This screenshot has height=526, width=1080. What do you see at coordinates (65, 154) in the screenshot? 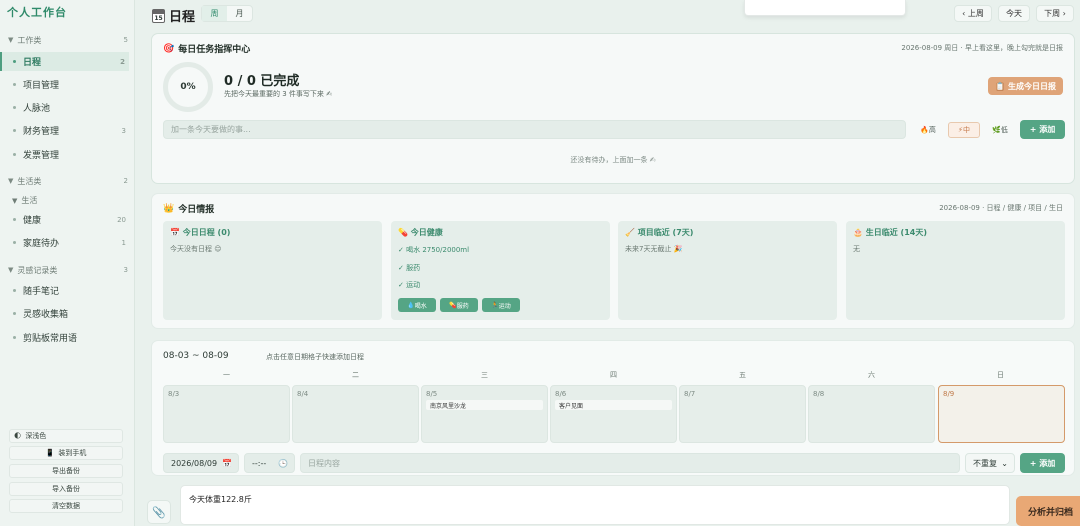
I see `sidebar-item-invoices: 发票管理` at bounding box center [65, 154].